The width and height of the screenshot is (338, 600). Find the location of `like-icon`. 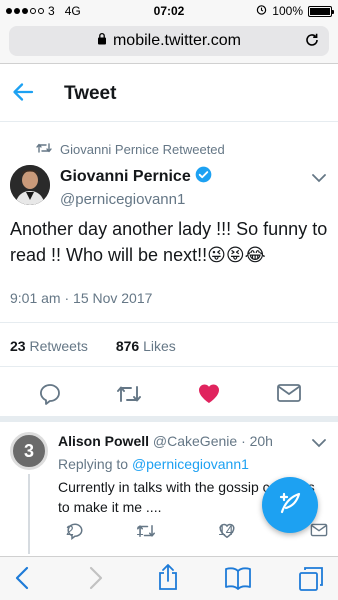

like-icon is located at coordinates (209, 395).